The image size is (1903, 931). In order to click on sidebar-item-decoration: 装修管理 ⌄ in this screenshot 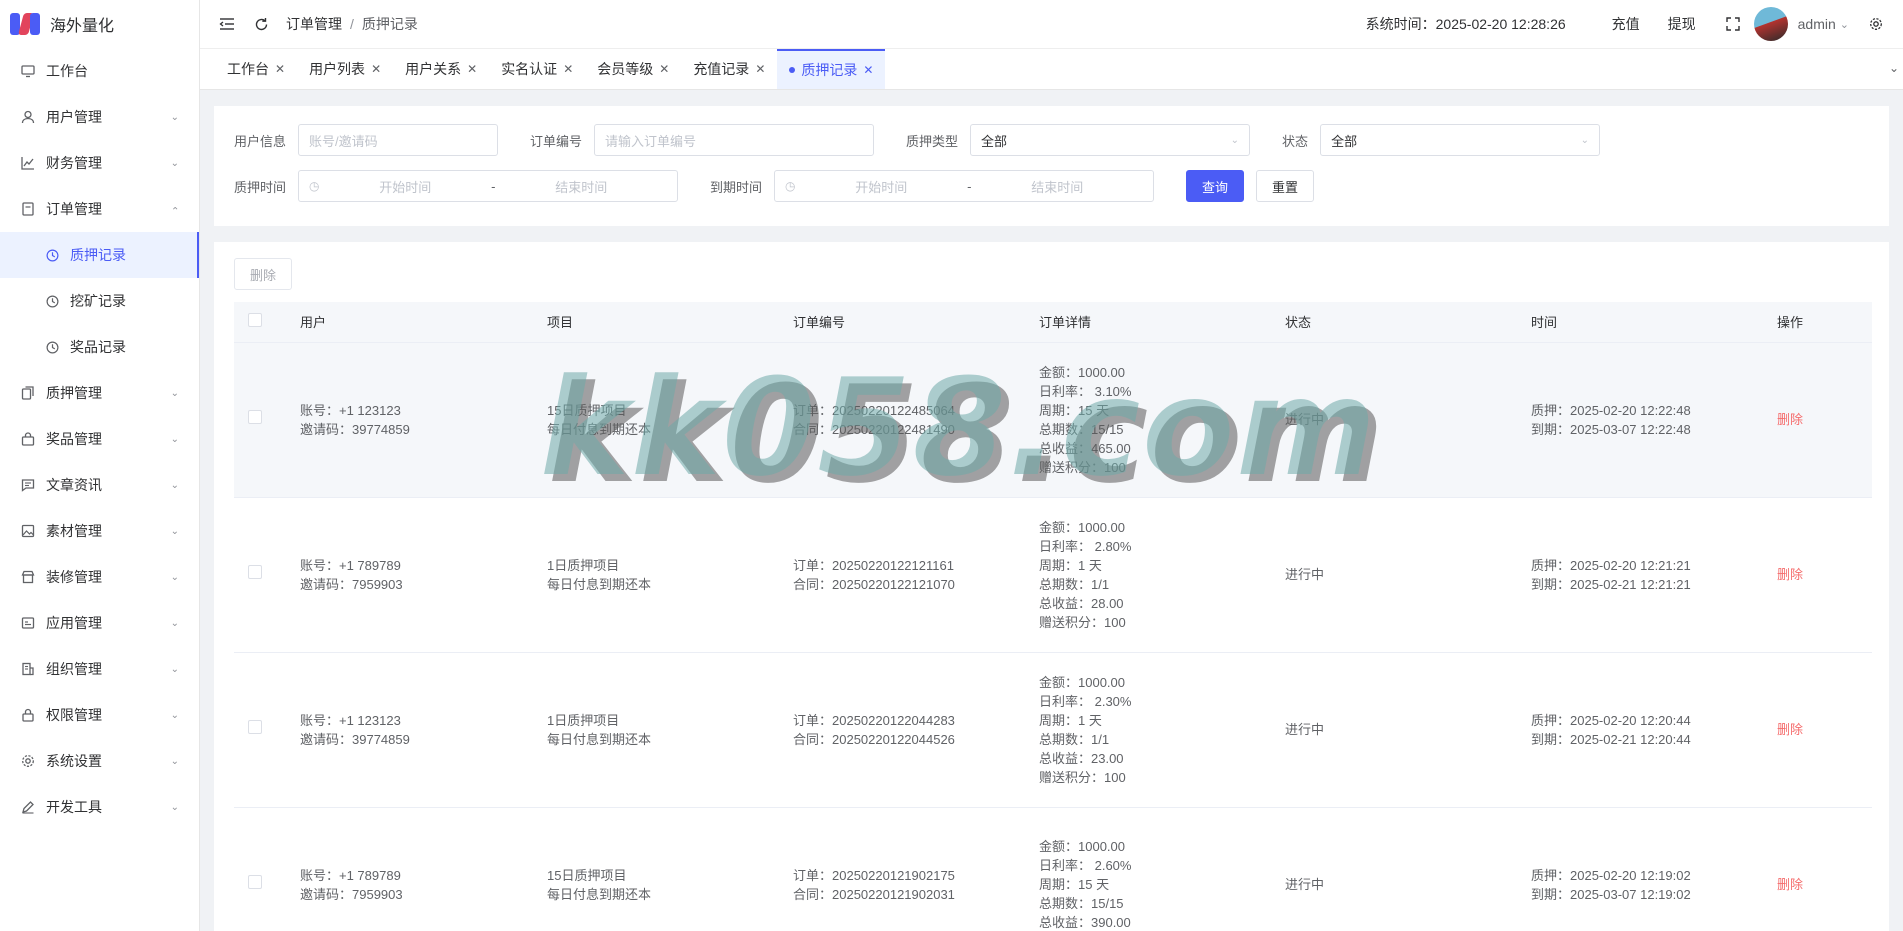, I will do `click(99, 577)`.